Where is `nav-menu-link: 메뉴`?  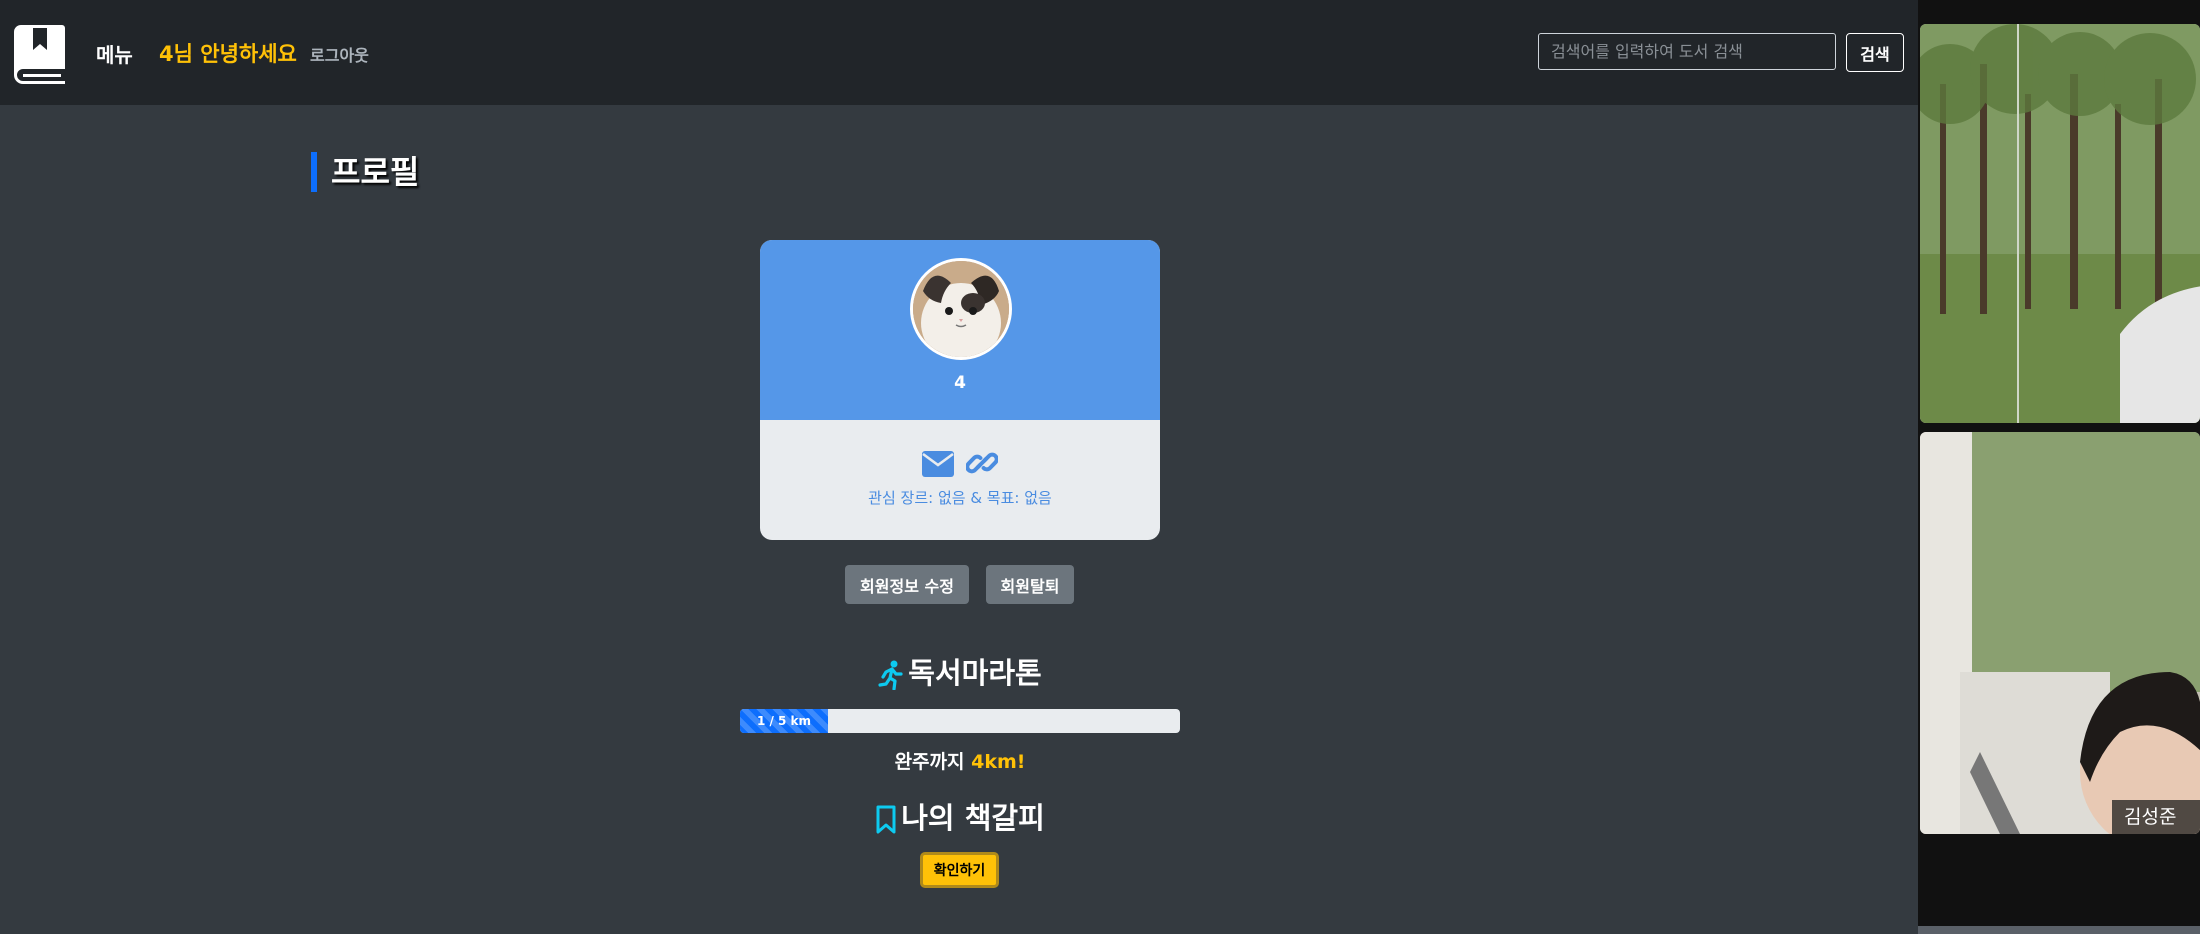
nav-menu-link: 메뉴 is located at coordinates (114, 53).